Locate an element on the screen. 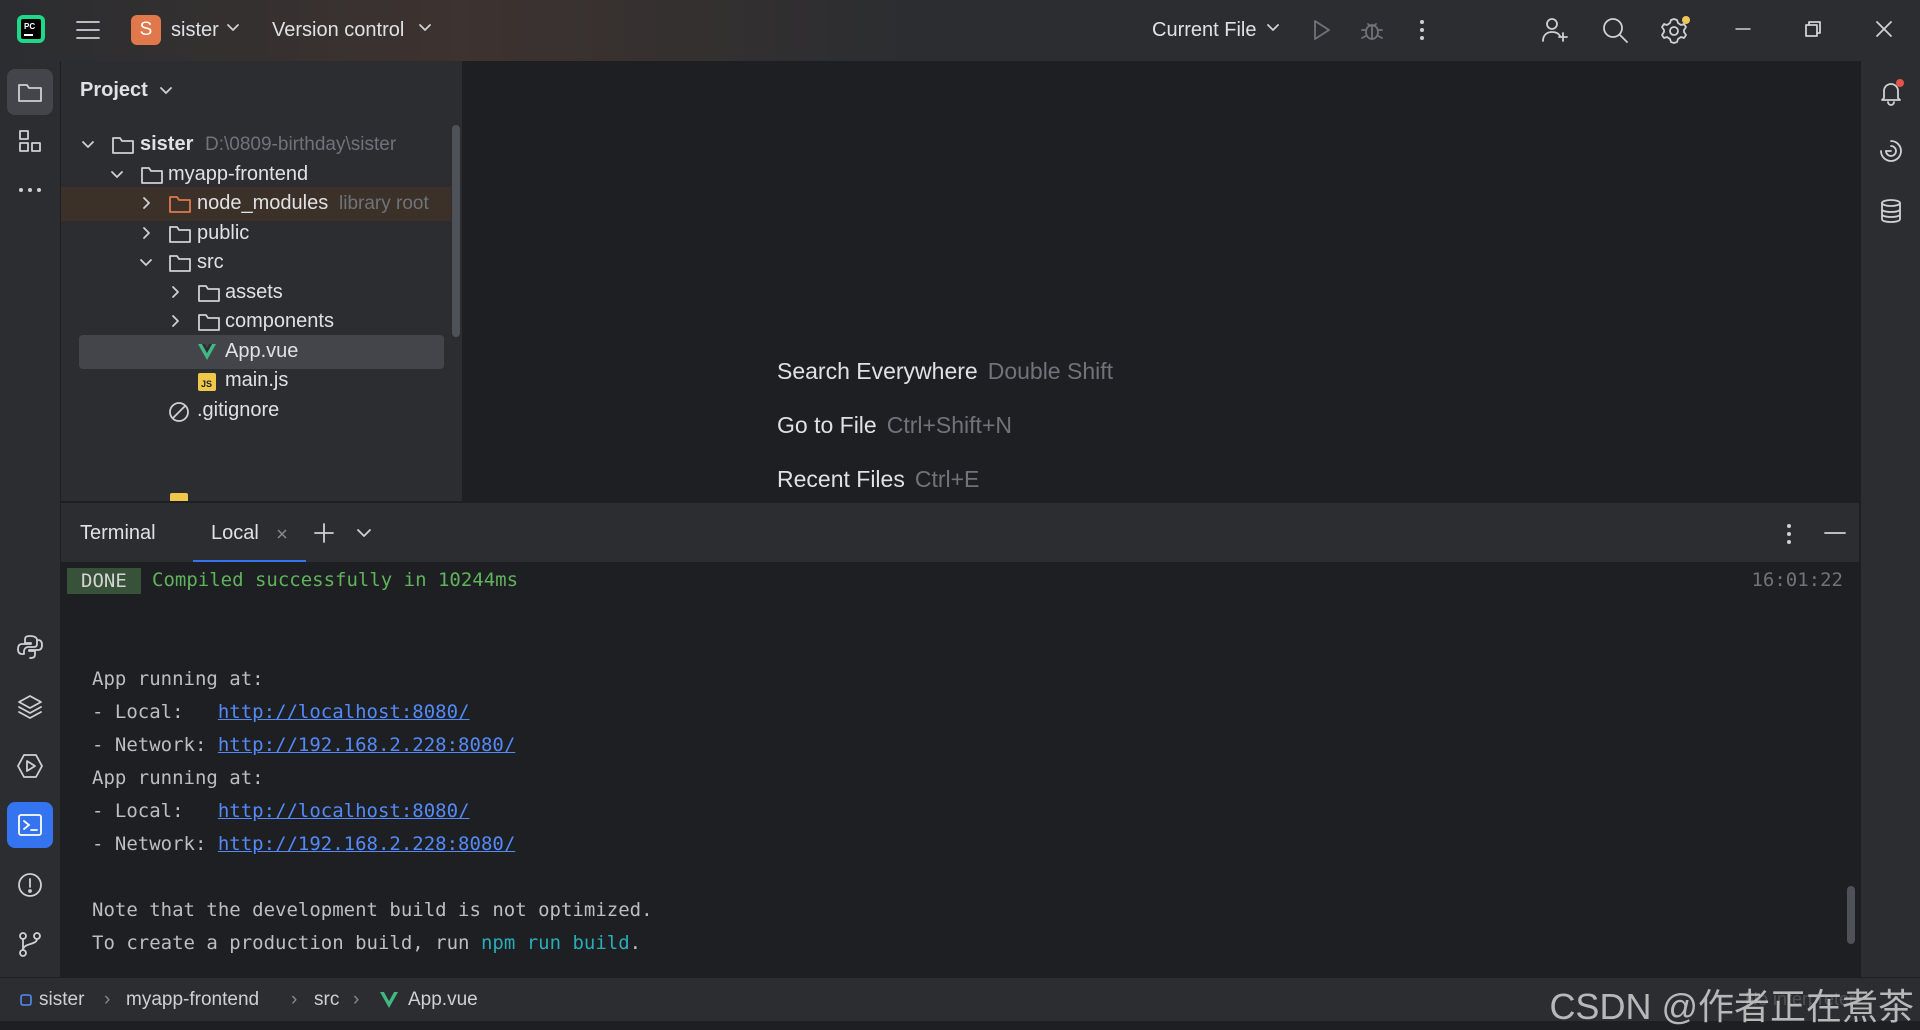 The image size is (1920, 1030). right-tool-strip is located at coordinates (1890, 519).